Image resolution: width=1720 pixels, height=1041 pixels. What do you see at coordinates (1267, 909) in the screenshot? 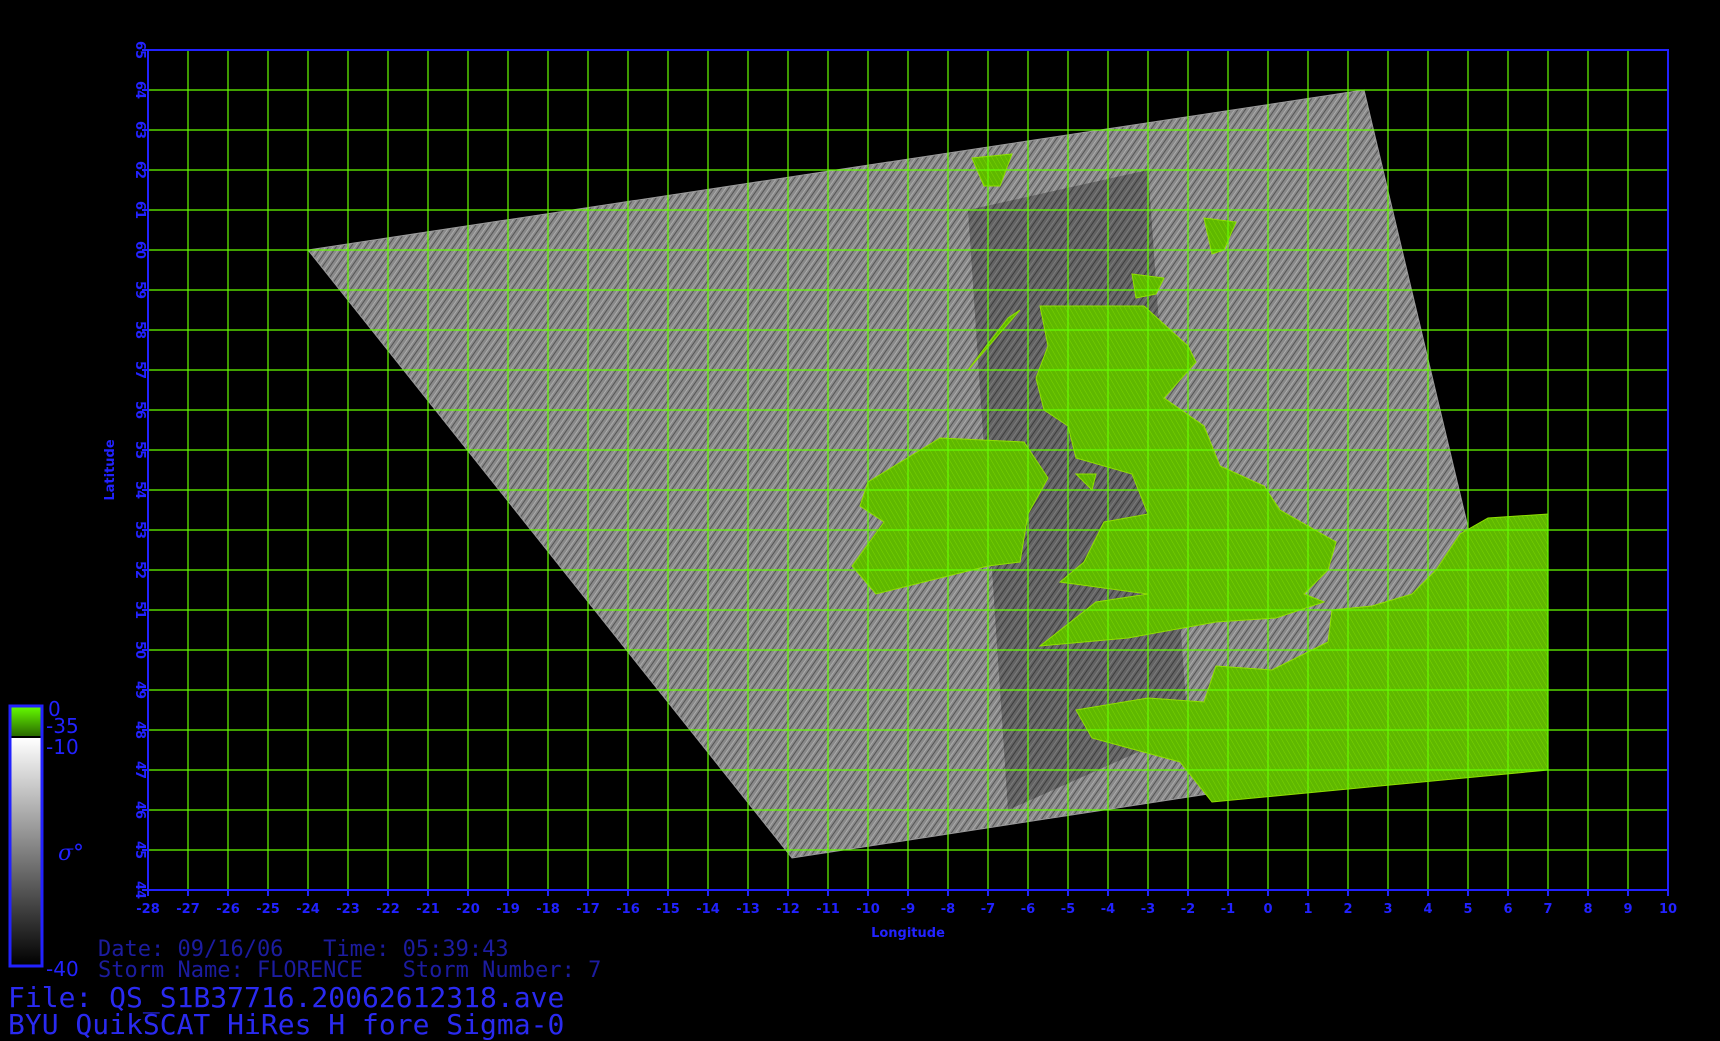
I see `x-tick-label: 0` at bounding box center [1267, 909].